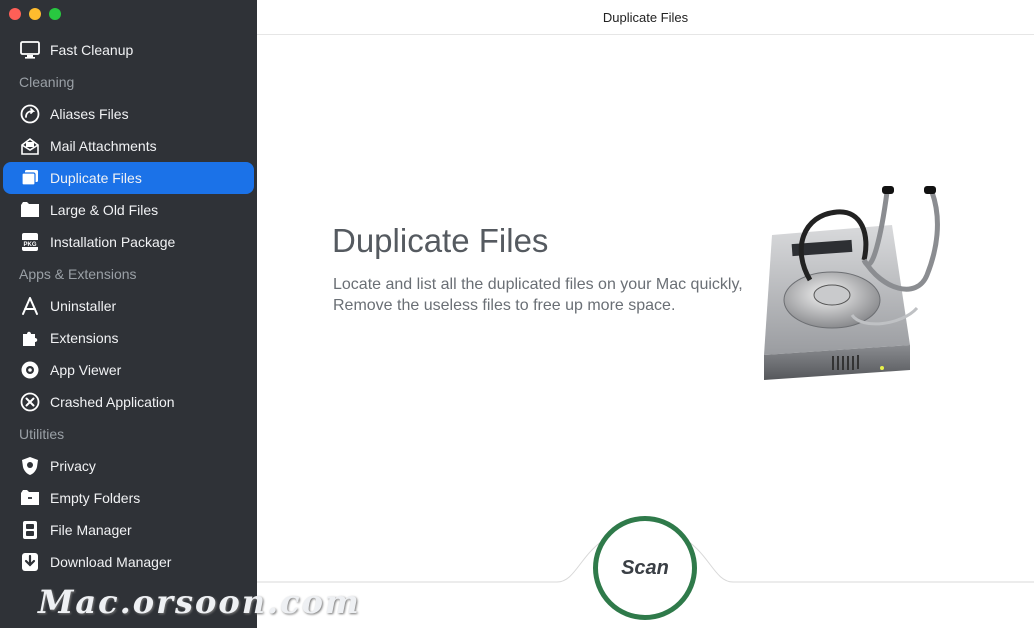  Describe the element at coordinates (857, 285) in the screenshot. I see `disk-utility-illustration` at that location.